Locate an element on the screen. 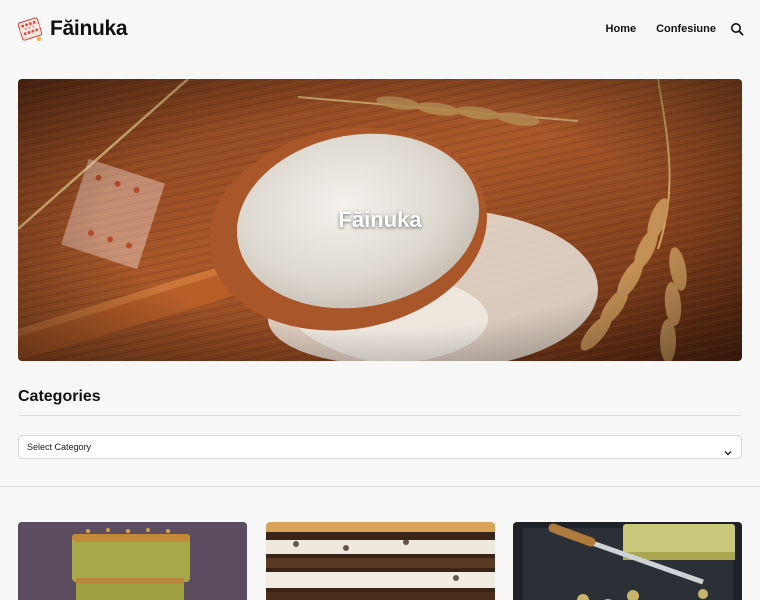 The width and height of the screenshot is (760, 600). site-header: Făinuka Home Confesiune is located at coordinates (380, 31).